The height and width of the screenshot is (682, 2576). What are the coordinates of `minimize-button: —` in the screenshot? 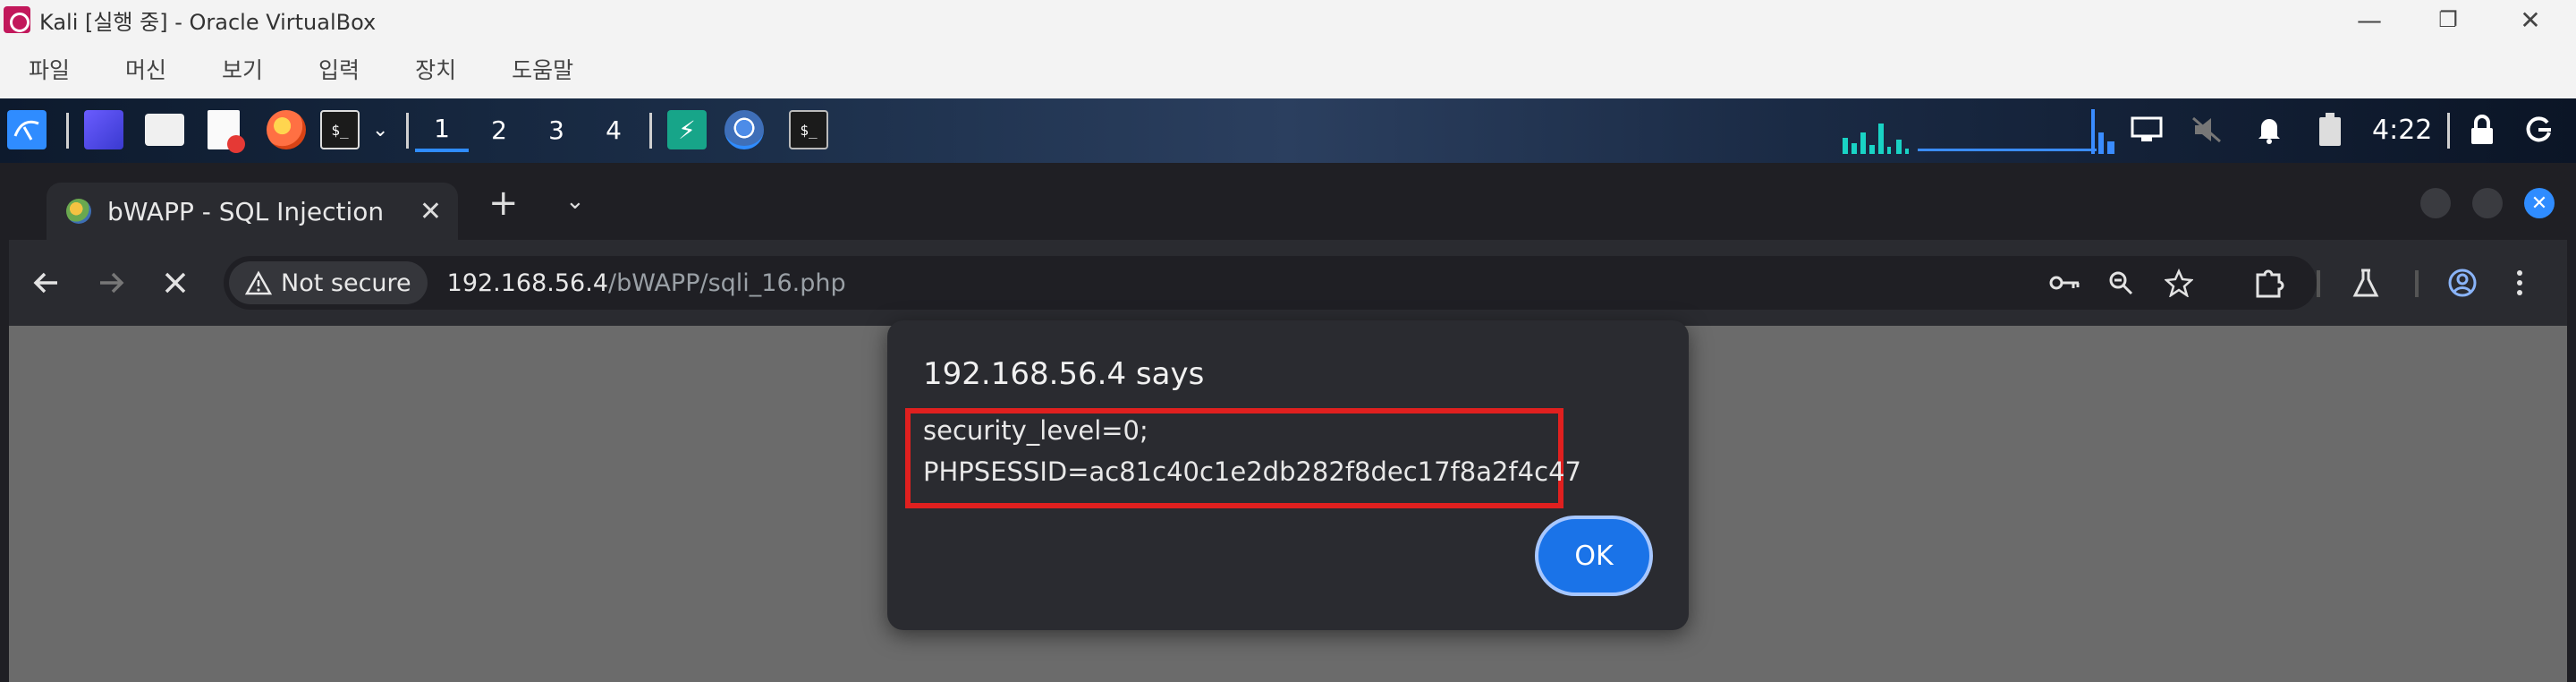 It's located at (2369, 19).